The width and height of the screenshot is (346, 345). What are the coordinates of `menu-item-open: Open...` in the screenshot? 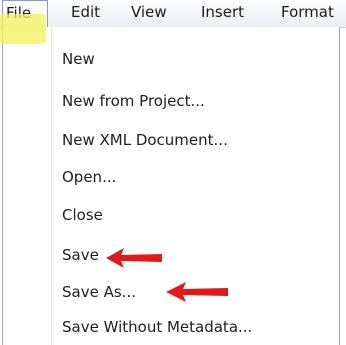 It's located at (89, 177).